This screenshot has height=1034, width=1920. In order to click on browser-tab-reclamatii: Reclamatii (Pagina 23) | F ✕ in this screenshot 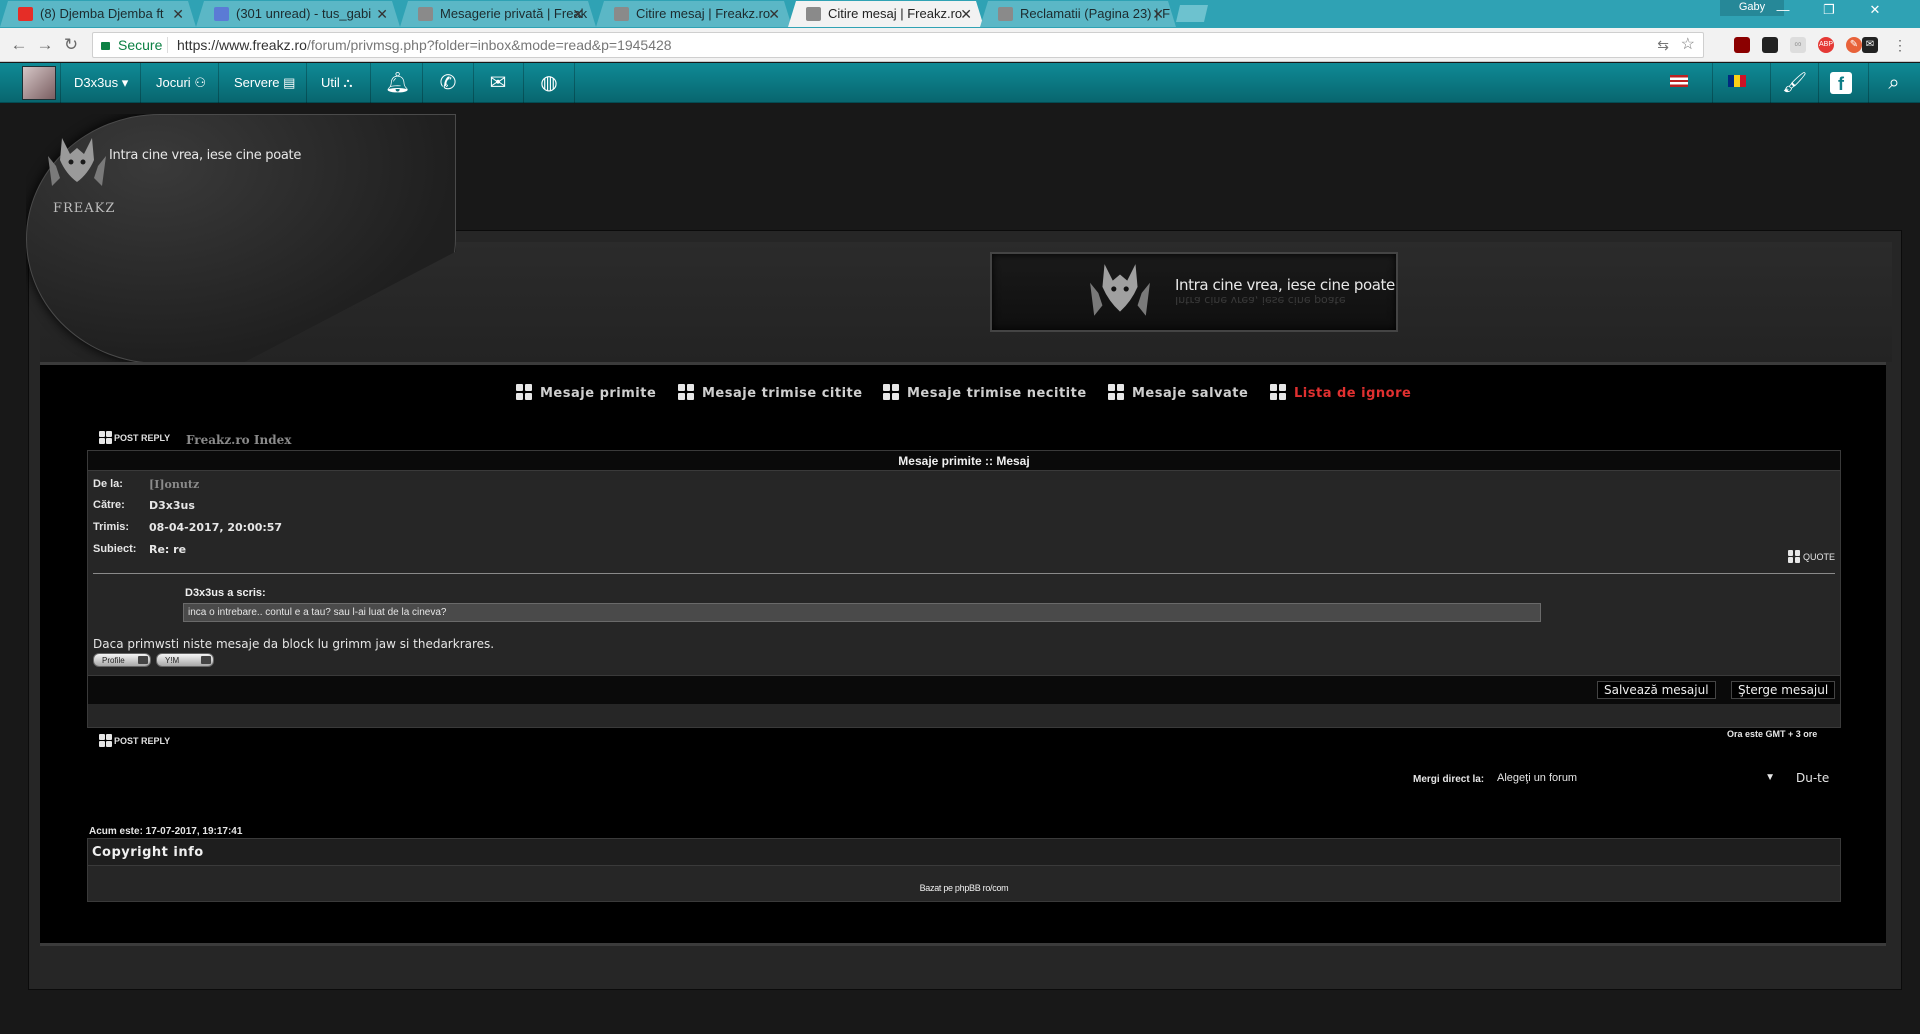, I will do `click(1078, 14)`.